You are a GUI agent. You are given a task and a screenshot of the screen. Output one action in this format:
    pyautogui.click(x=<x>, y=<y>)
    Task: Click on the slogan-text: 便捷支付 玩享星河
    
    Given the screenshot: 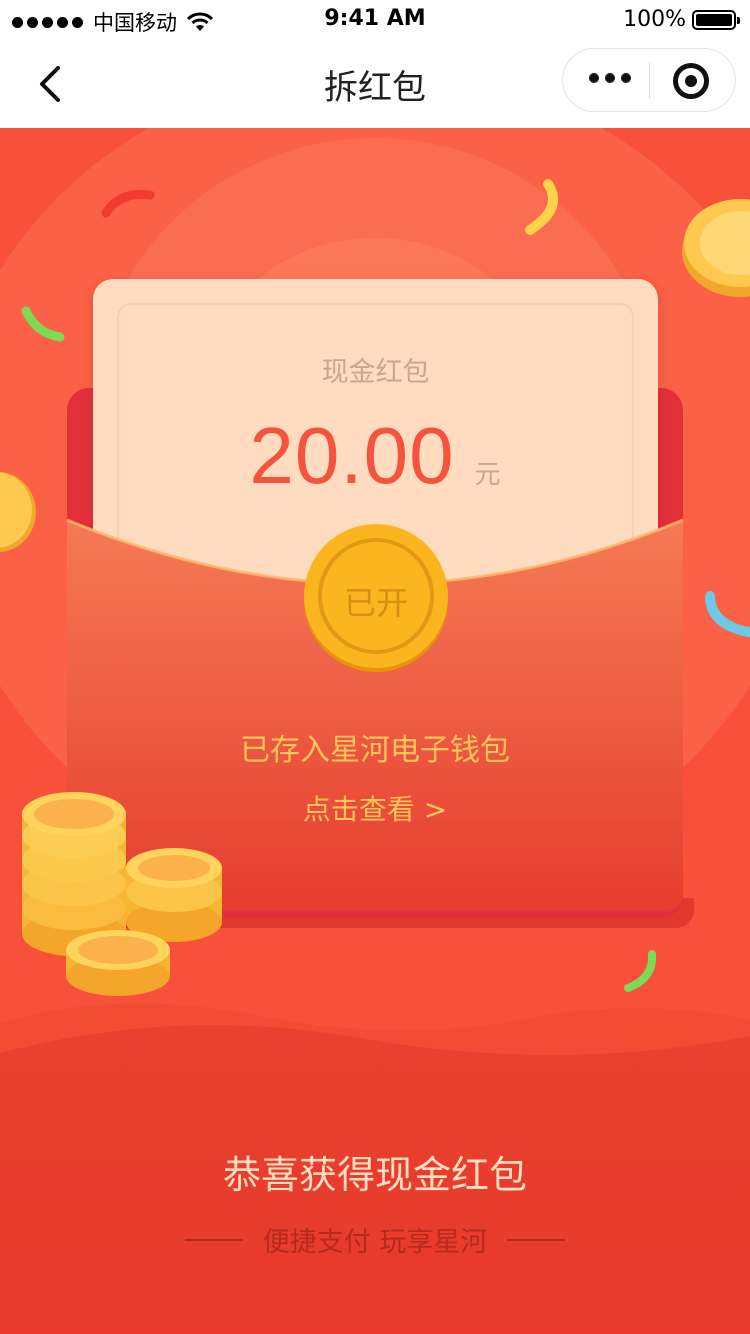 What is the action you would take?
    pyautogui.click(x=375, y=1242)
    